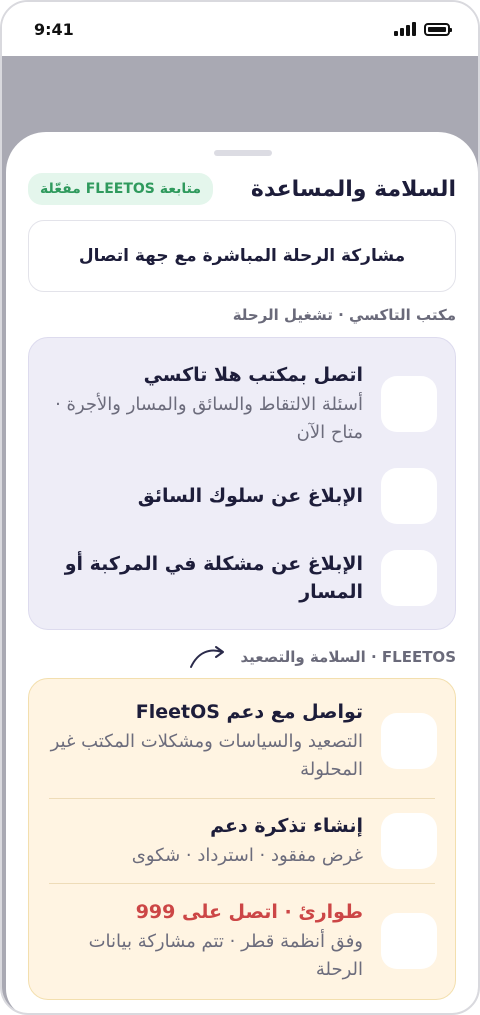 This screenshot has width=480, height=1015. I want to click on battery-icon, so click(438, 29).